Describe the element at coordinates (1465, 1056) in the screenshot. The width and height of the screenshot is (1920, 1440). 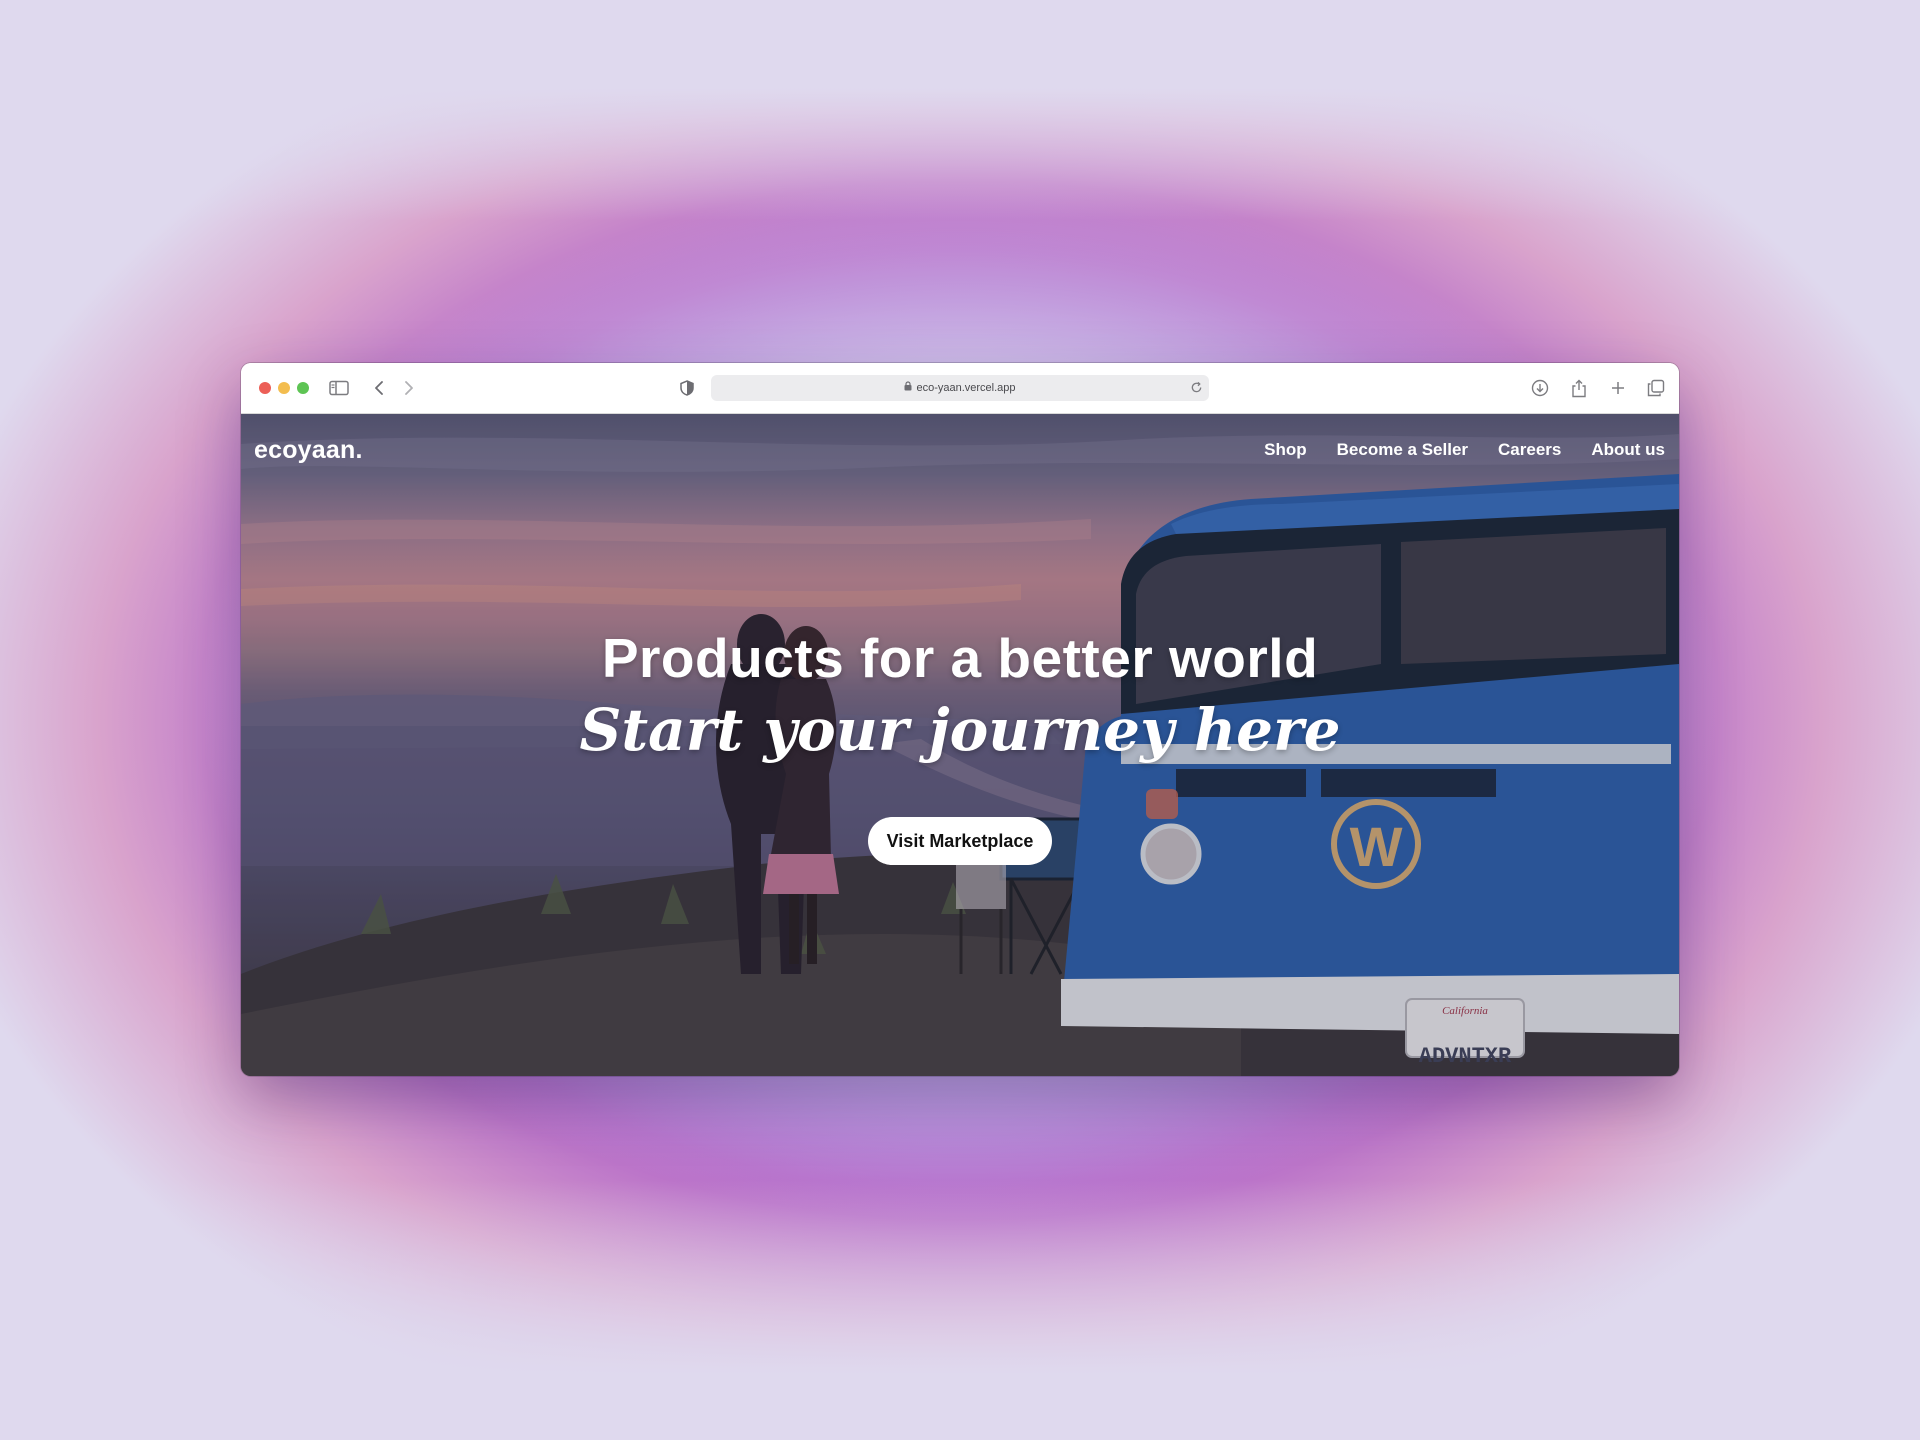
I see `license-plate-text: ADVNTXR` at that location.